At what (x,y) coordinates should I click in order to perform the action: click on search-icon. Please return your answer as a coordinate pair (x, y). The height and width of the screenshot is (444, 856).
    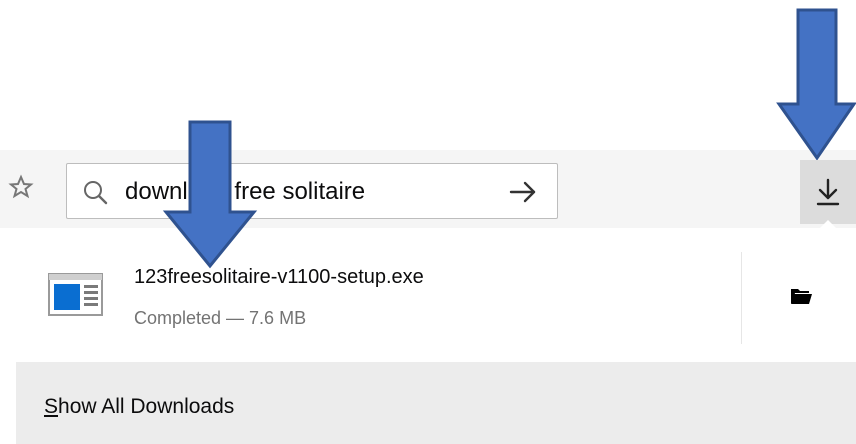
    Looking at the image, I should click on (96, 193).